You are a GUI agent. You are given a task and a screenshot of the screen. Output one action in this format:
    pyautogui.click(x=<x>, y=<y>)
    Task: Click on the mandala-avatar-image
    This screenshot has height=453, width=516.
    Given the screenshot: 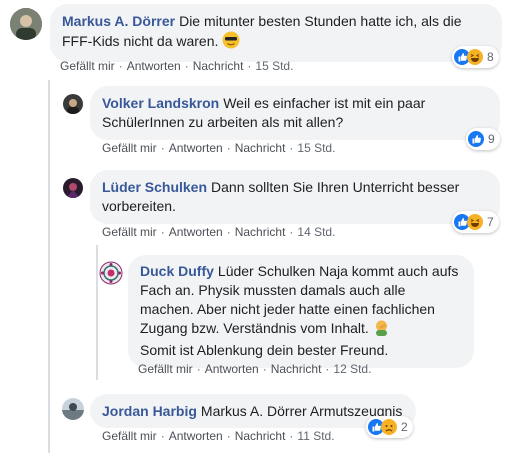 What is the action you would take?
    pyautogui.click(x=111, y=273)
    